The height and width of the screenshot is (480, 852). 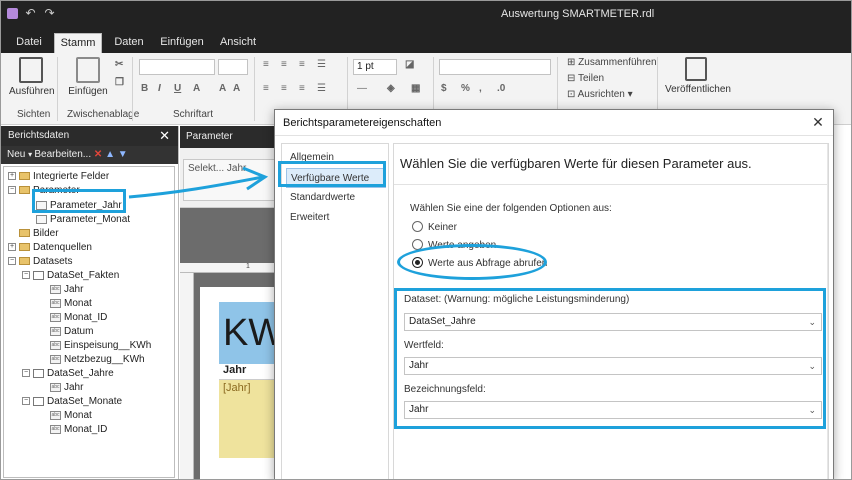 What do you see at coordinates (144, 88) in the screenshot?
I see `bold-icon: B` at bounding box center [144, 88].